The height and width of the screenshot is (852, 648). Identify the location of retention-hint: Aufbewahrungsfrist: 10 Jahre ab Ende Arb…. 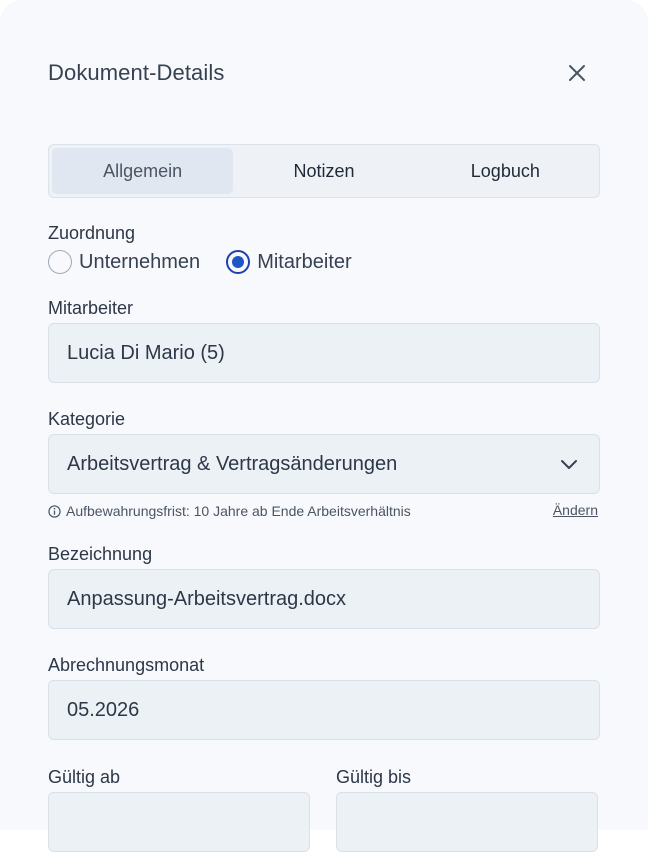
(324, 511).